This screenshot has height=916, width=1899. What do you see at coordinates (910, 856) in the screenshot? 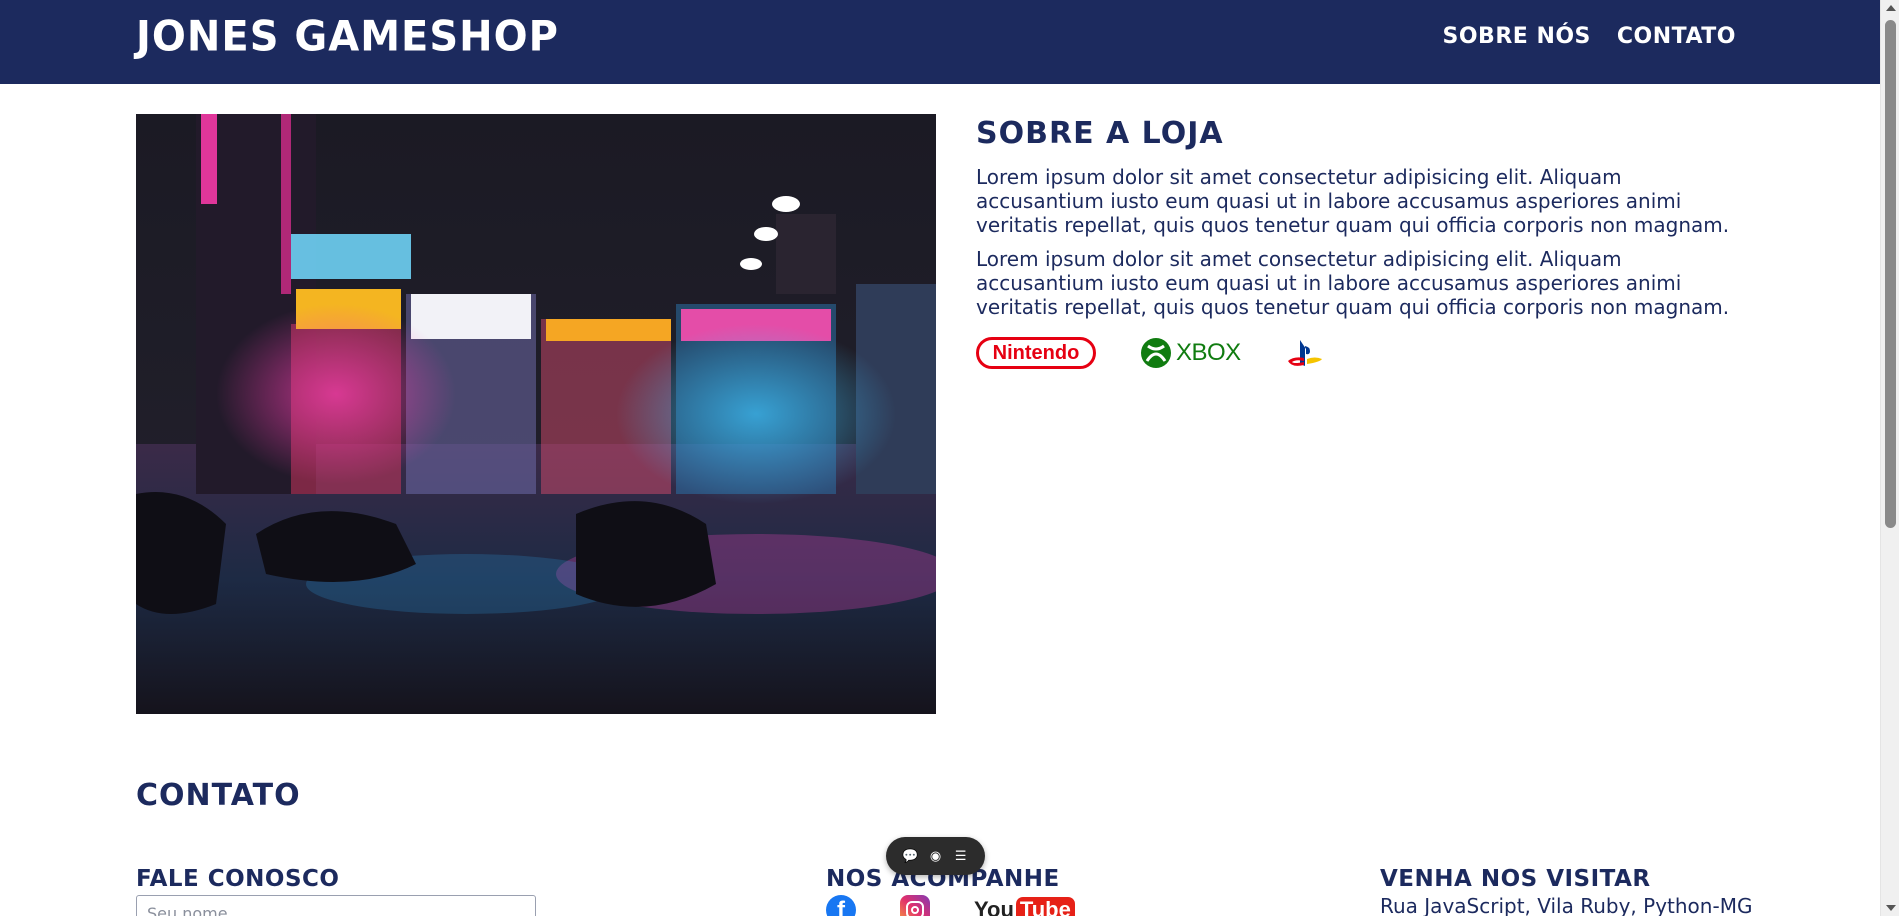
I see `comment-icon: 💬` at bounding box center [910, 856].